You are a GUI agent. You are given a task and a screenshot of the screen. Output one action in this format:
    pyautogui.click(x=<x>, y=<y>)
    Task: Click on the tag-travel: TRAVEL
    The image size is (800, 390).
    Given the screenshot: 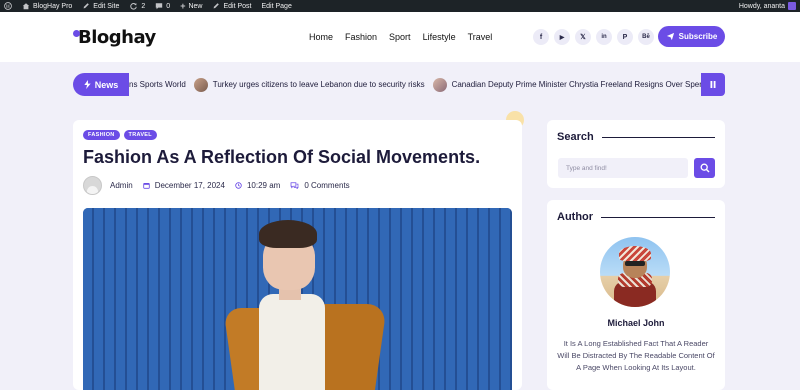 What is the action you would take?
    pyautogui.click(x=140, y=135)
    